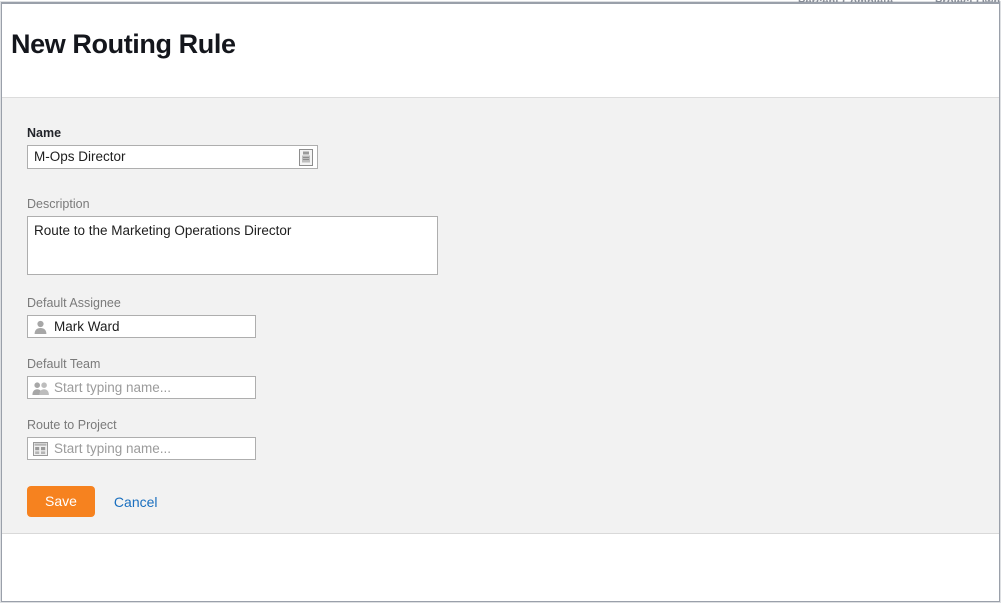 This screenshot has height=603, width=1002. What do you see at coordinates (141, 326) in the screenshot?
I see `default-assignee-input: Mark Ward` at bounding box center [141, 326].